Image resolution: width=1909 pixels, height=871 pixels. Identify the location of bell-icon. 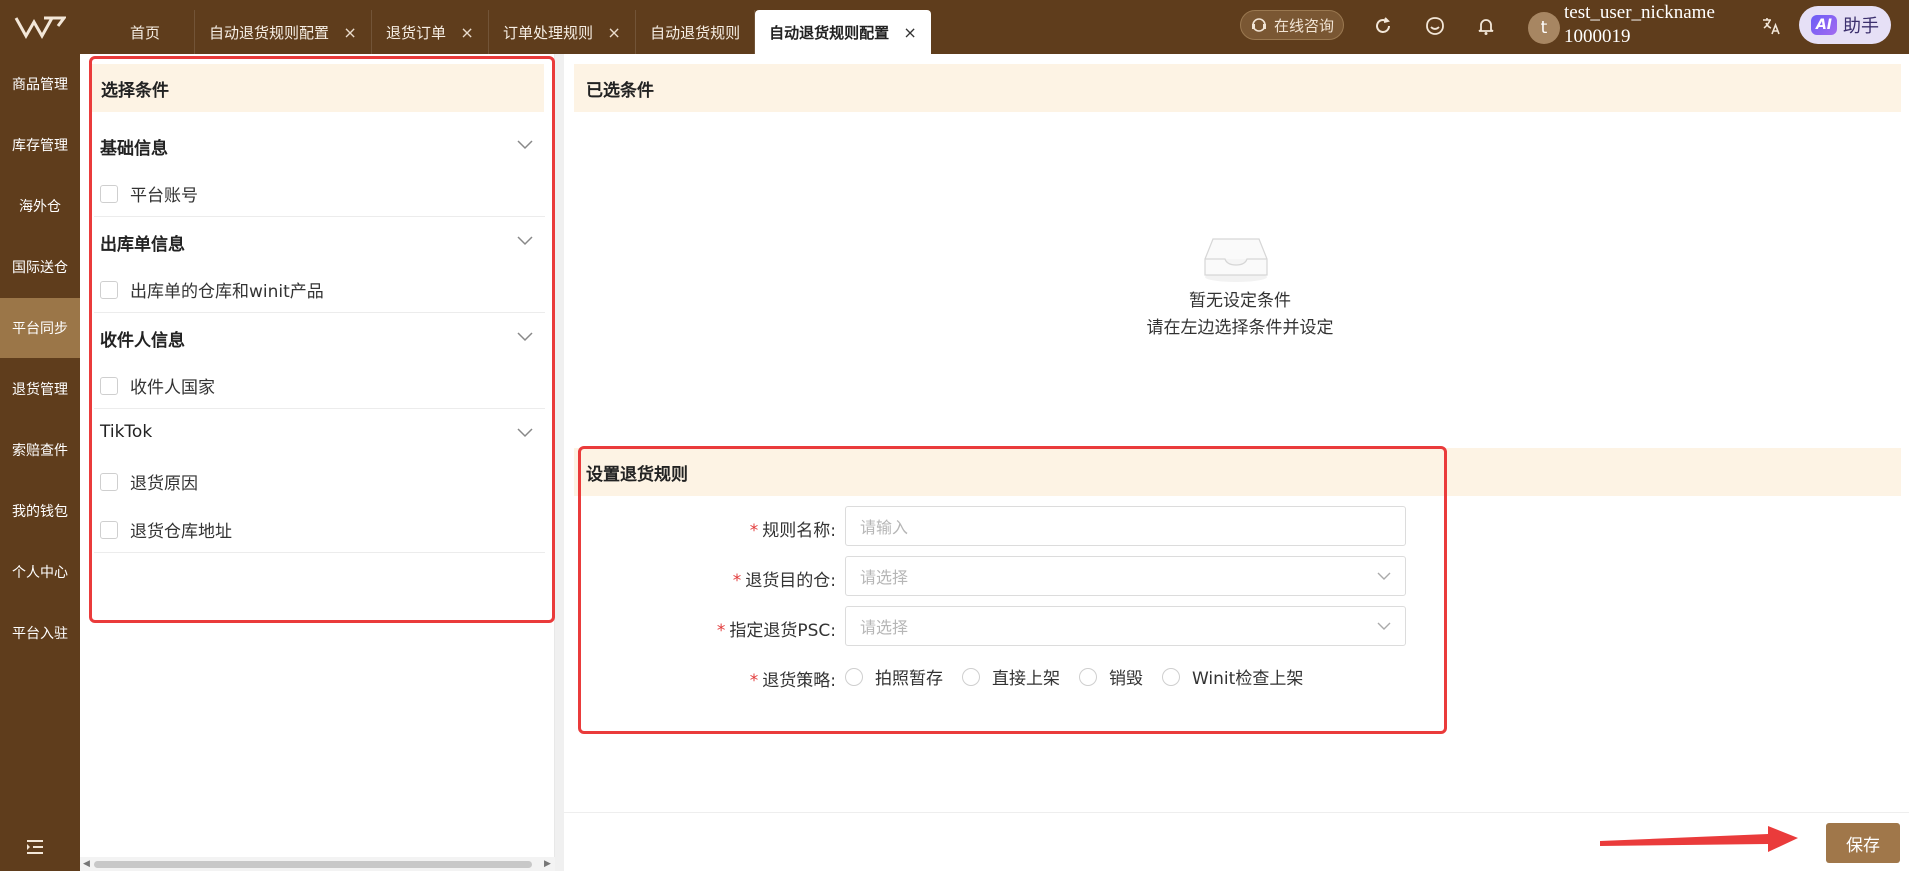
(1486, 26).